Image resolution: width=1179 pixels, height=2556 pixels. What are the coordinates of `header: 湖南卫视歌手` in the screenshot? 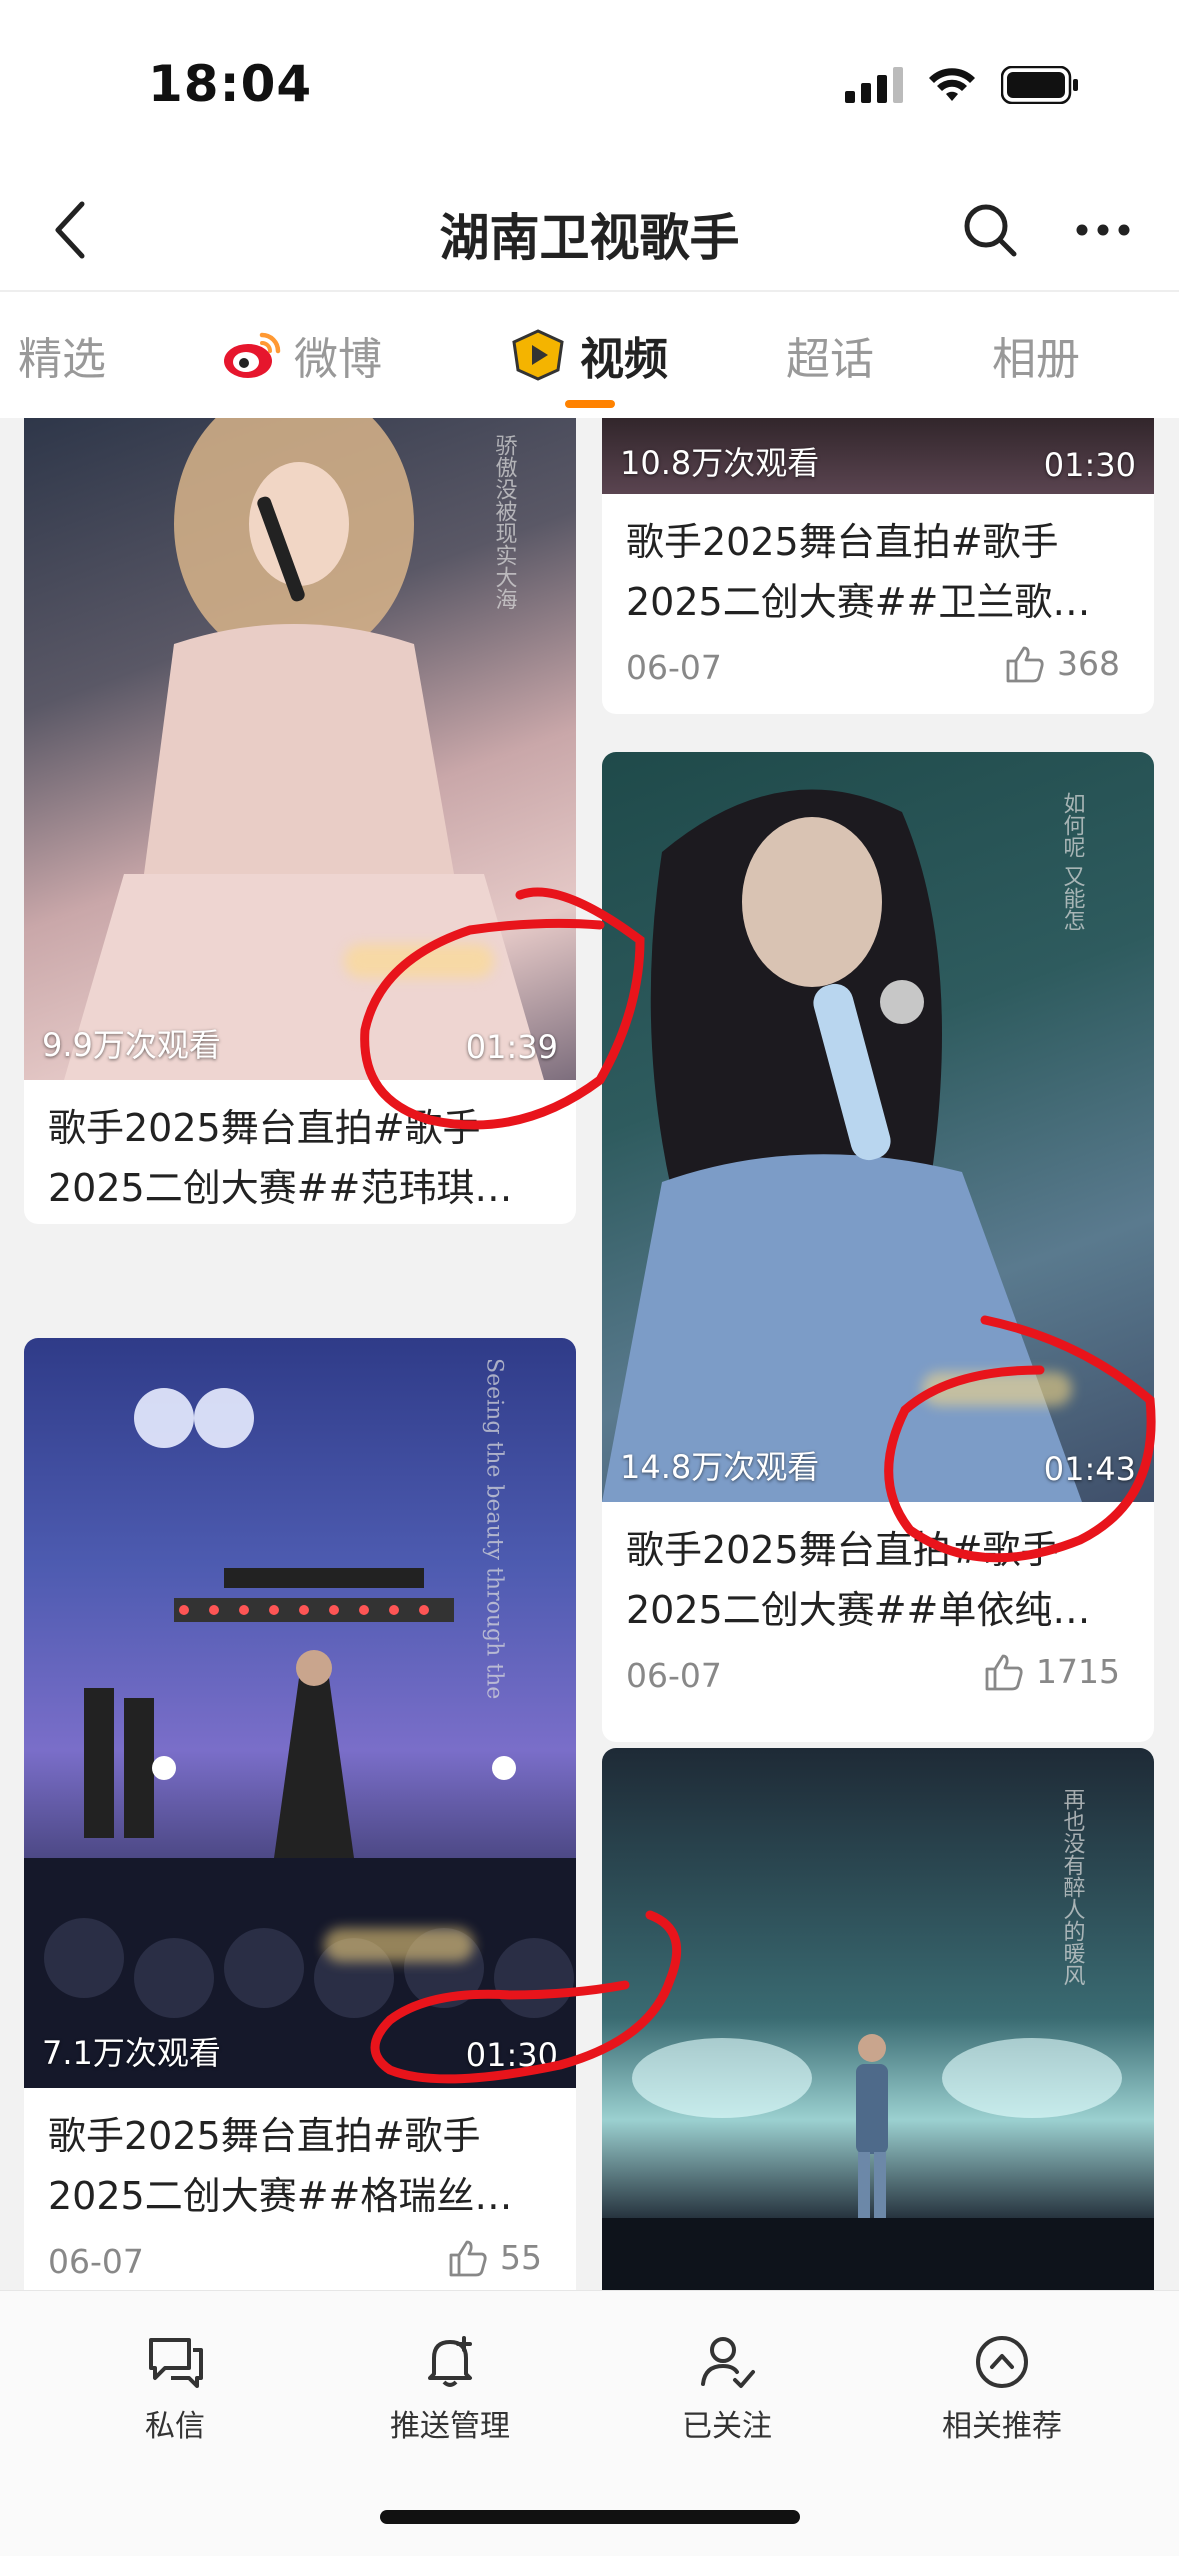 It's located at (589, 230).